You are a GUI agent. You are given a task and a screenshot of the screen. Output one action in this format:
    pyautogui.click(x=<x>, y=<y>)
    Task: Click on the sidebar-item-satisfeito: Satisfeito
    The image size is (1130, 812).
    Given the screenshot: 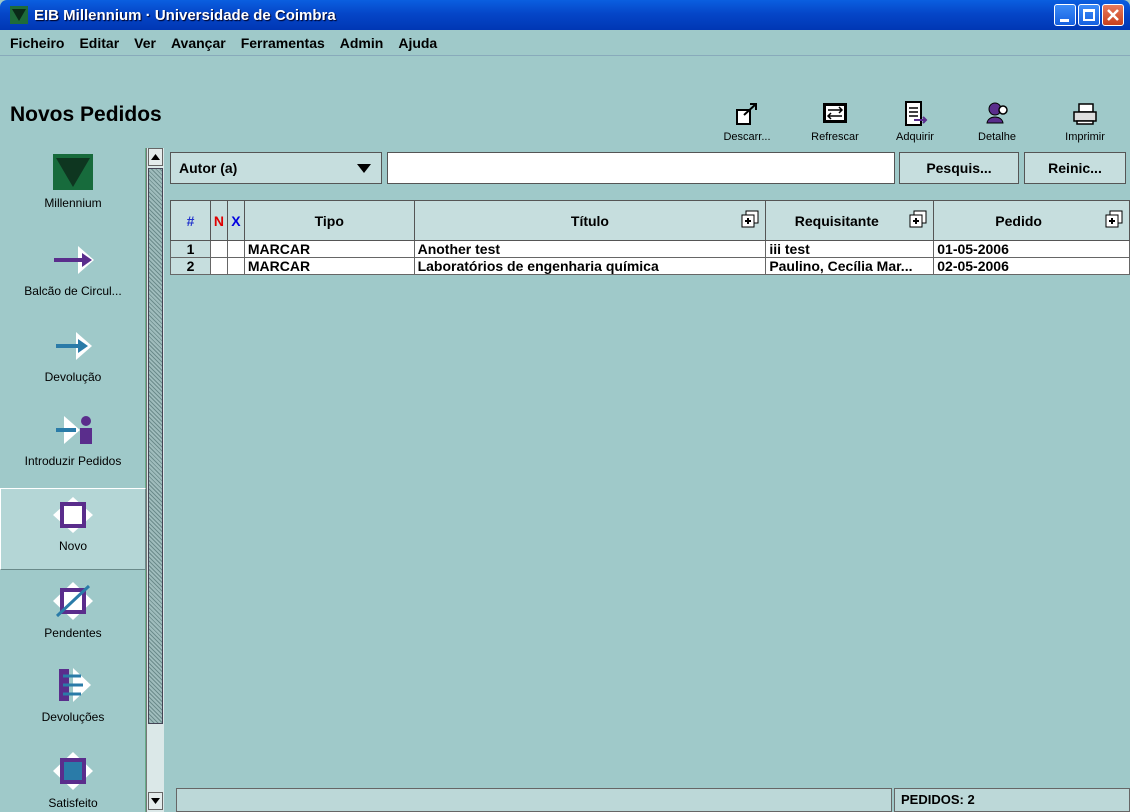 What is the action you would take?
    pyautogui.click(x=73, y=782)
    